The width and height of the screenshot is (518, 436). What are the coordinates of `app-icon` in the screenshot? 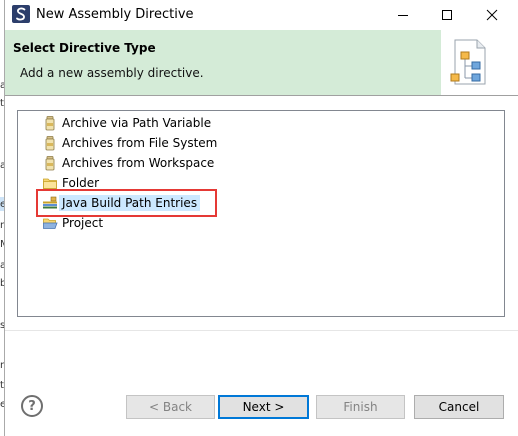 It's located at (21, 14).